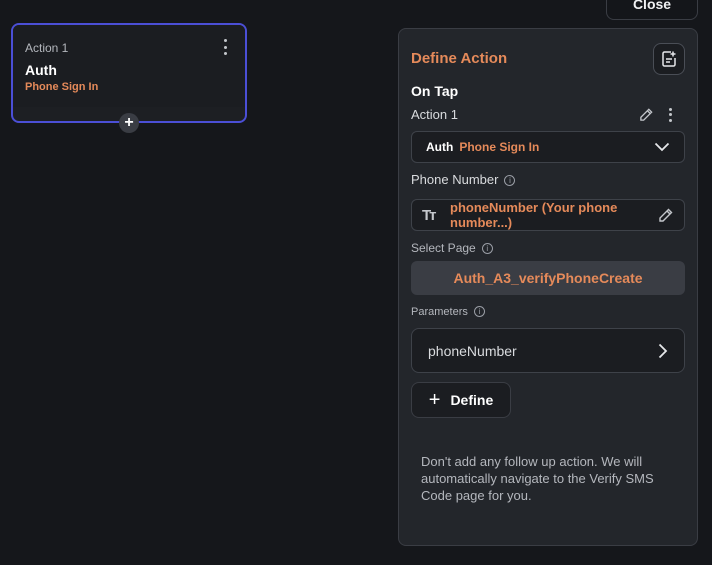  I want to click on parameter-row: phoneNumber, so click(548, 350).